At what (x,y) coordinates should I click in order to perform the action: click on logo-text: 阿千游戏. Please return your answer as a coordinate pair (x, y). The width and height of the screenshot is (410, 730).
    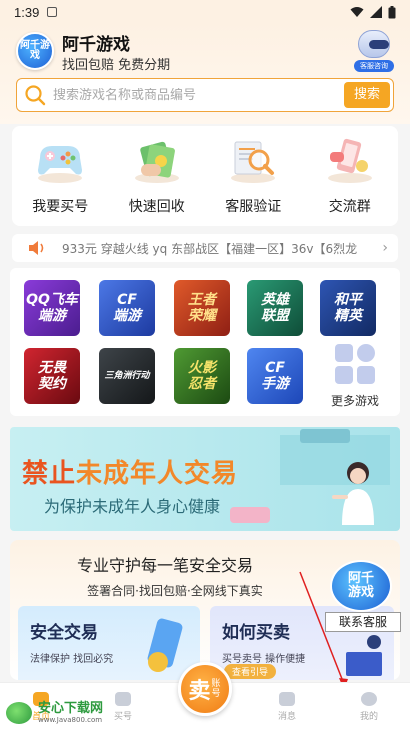
    Looking at the image, I should click on (35, 50).